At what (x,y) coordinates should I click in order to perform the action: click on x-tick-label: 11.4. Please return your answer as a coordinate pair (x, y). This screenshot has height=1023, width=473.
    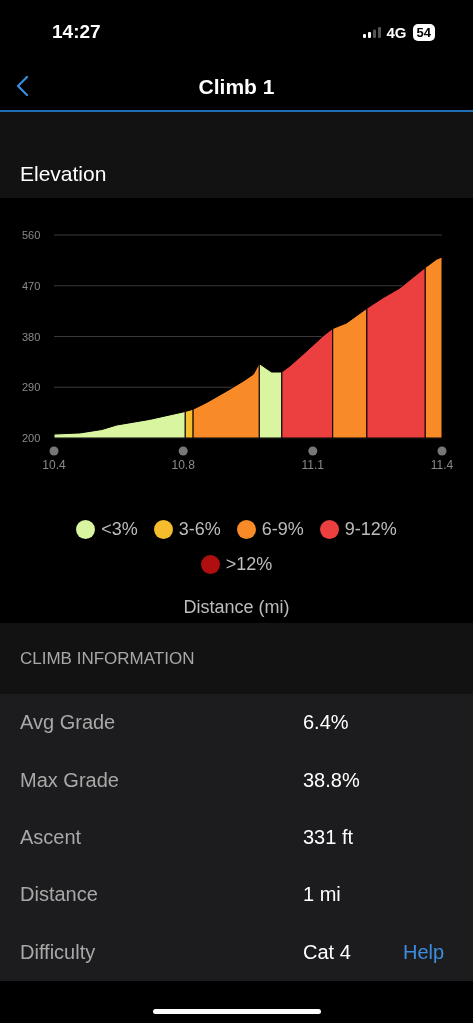
    Looking at the image, I should click on (442, 465).